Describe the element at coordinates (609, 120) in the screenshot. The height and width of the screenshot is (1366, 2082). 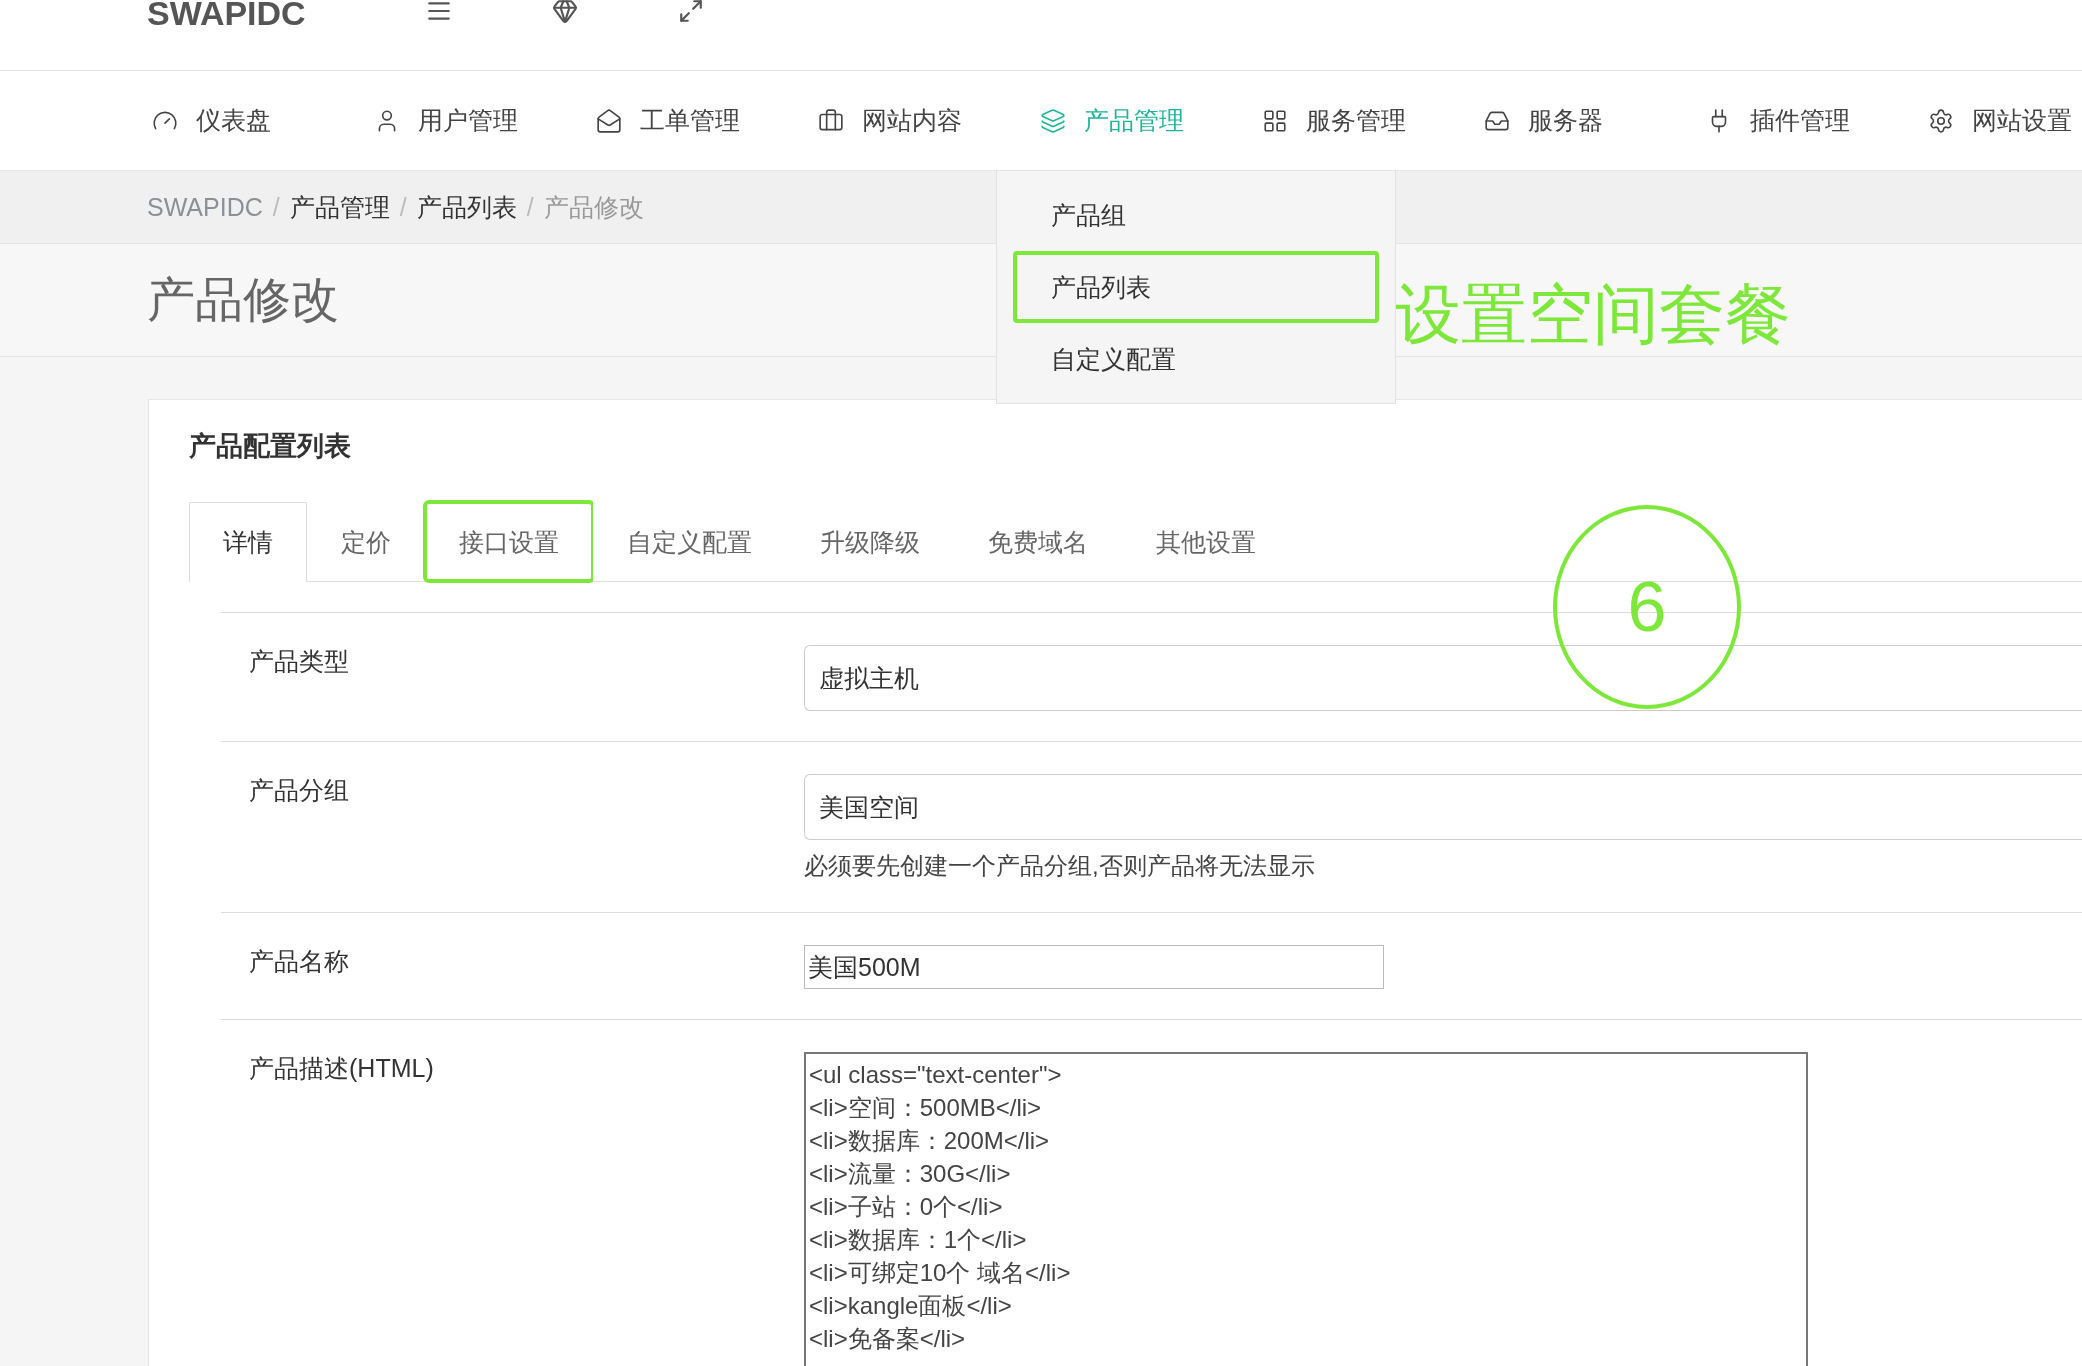
I see `envelope-icon` at that location.